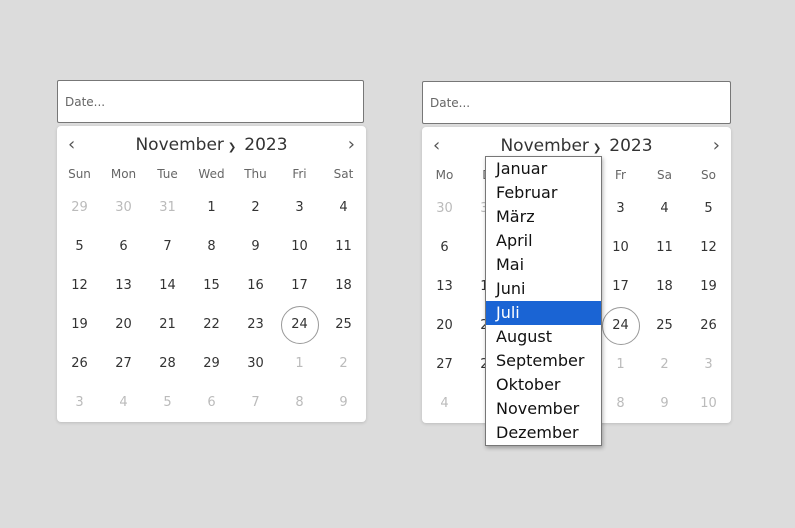  I want to click on weekday-header: So, so click(708, 175).